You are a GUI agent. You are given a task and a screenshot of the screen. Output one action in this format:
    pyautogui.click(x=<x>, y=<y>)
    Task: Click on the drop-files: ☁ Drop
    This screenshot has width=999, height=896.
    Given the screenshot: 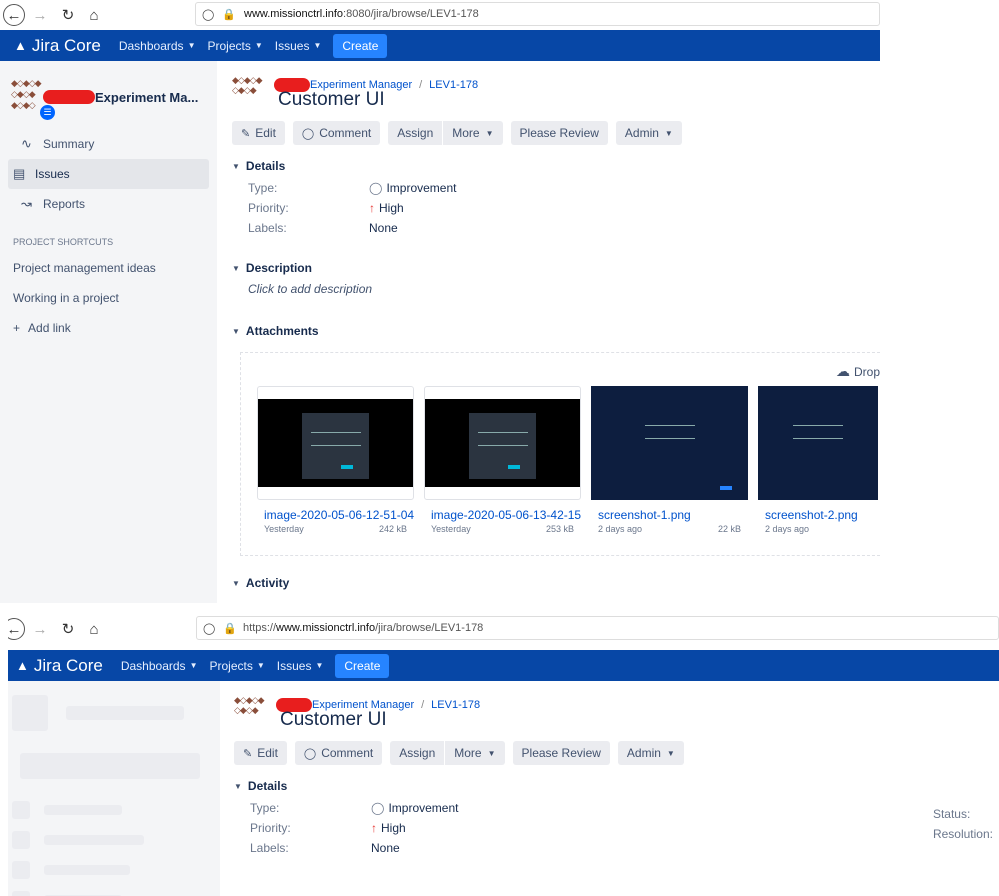 What is the action you would take?
    pyautogui.click(x=858, y=371)
    